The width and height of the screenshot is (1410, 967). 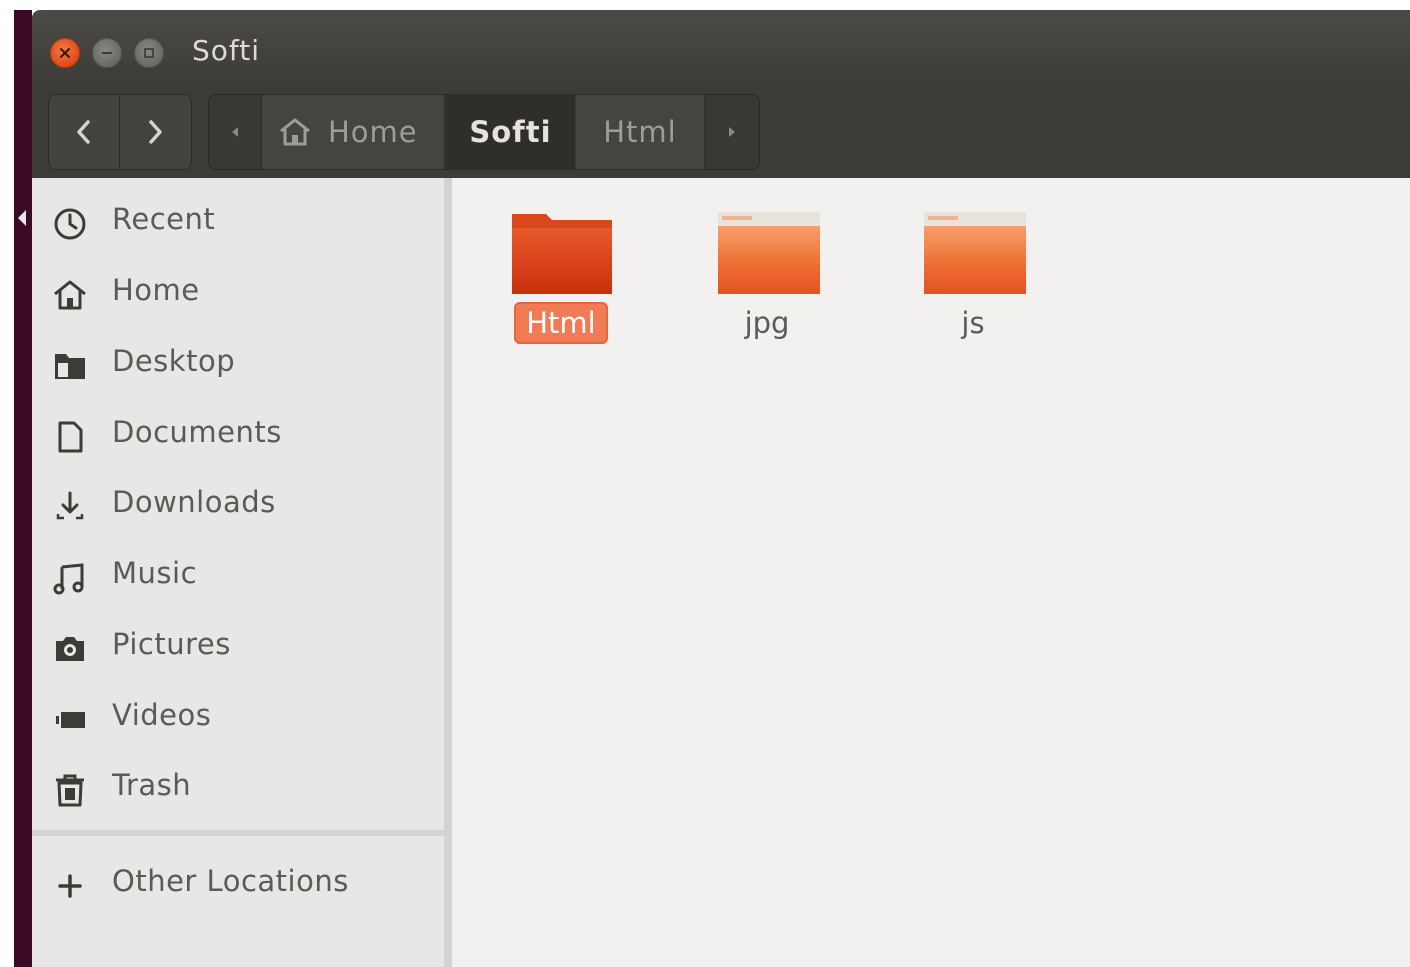 I want to click on folder-item-jpg: jpg, so click(x=767, y=283).